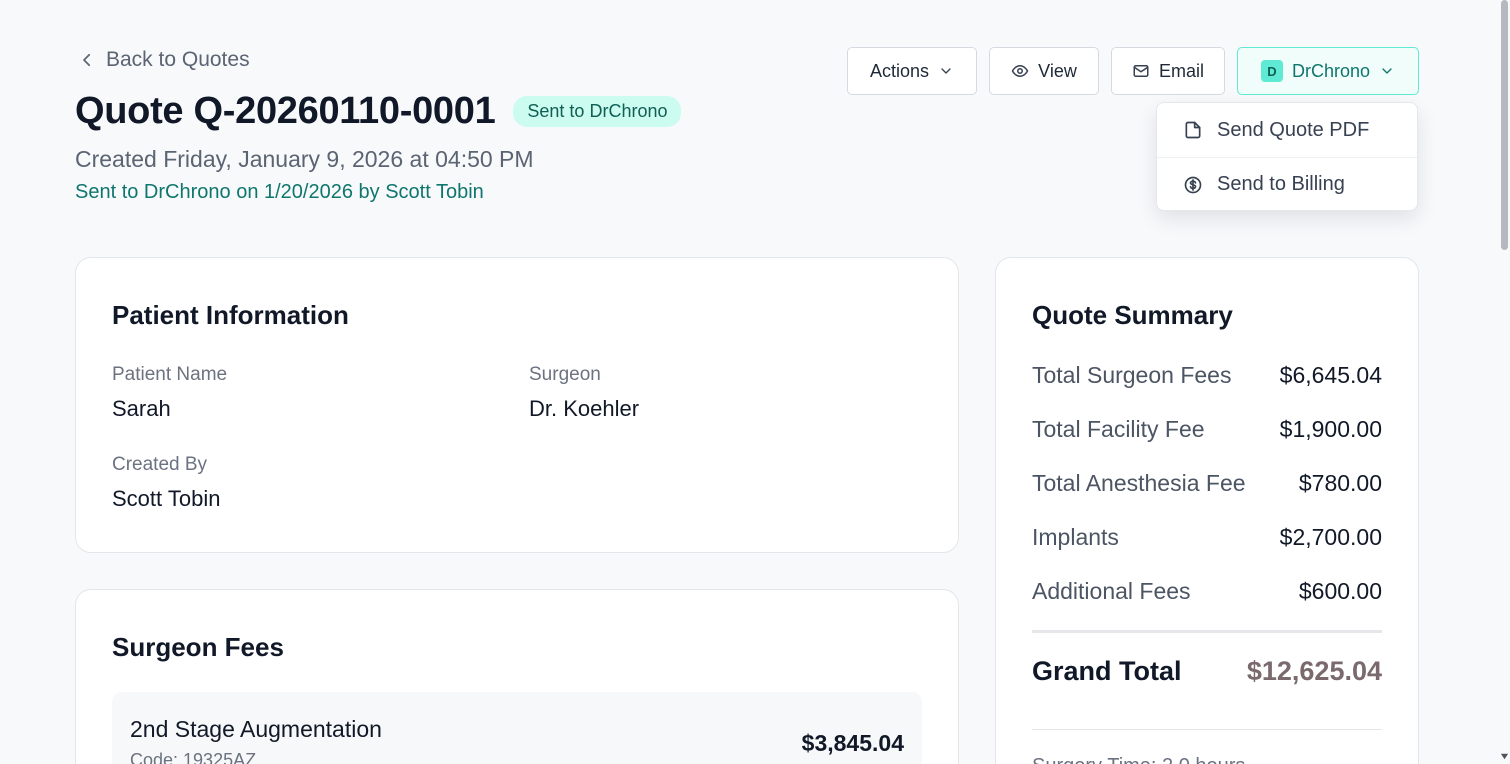 The image size is (1510, 764). What do you see at coordinates (198, 647) in the screenshot?
I see `card-title: Surgeon Fees` at bounding box center [198, 647].